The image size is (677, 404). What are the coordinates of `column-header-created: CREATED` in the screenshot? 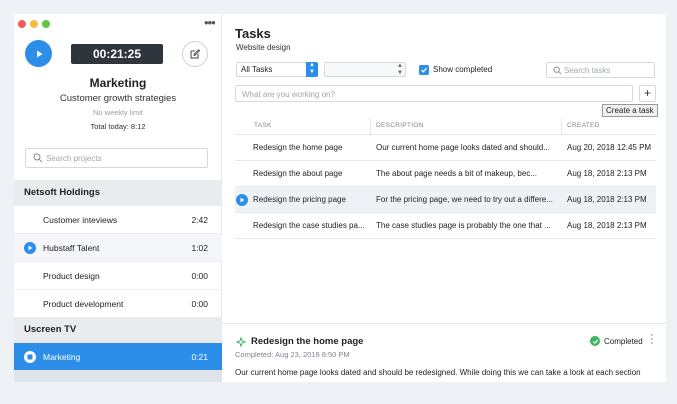 It's located at (583, 125).